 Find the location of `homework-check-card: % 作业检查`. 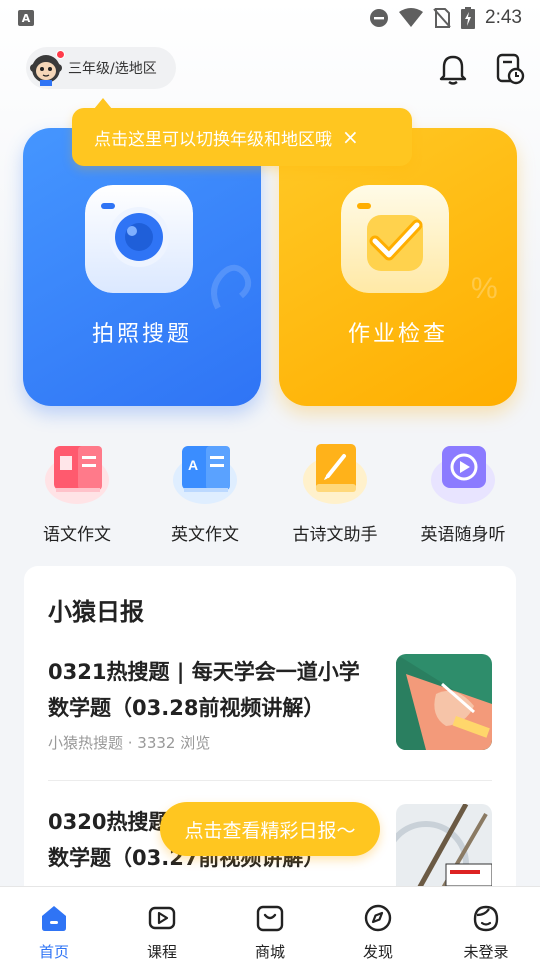

homework-check-card: % 作业检查 is located at coordinates (398, 267).